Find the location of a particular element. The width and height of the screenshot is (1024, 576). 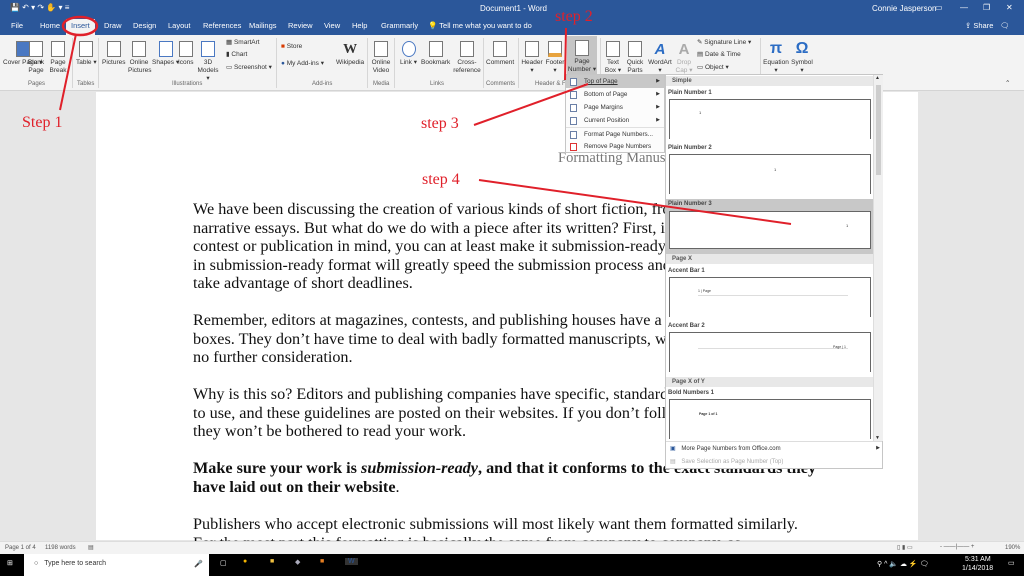

word-taskbar-icon: W is located at coordinates (351, 561).